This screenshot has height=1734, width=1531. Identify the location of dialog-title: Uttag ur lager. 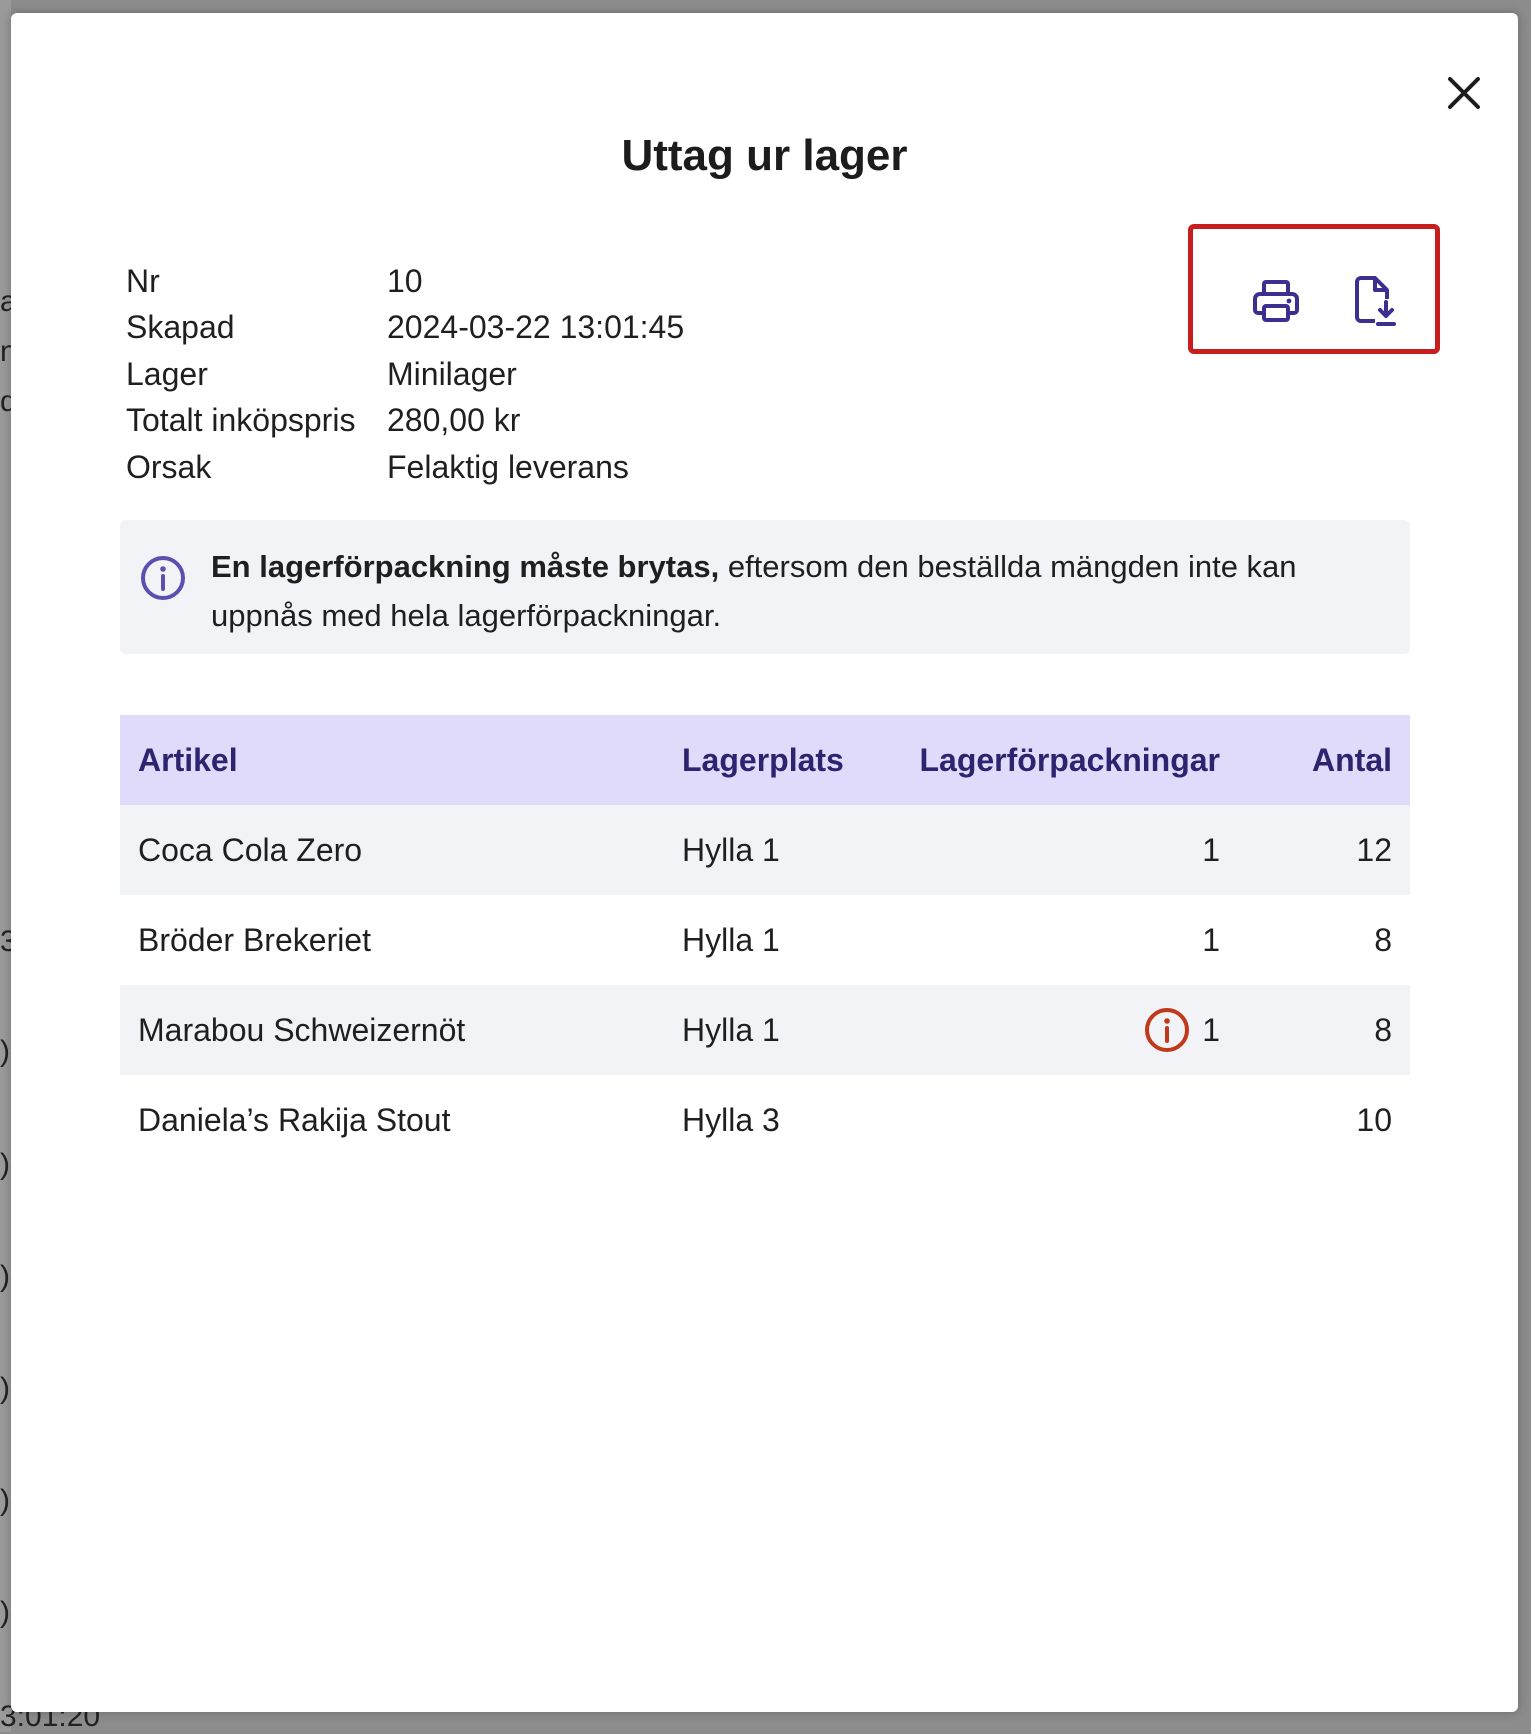
(764, 155).